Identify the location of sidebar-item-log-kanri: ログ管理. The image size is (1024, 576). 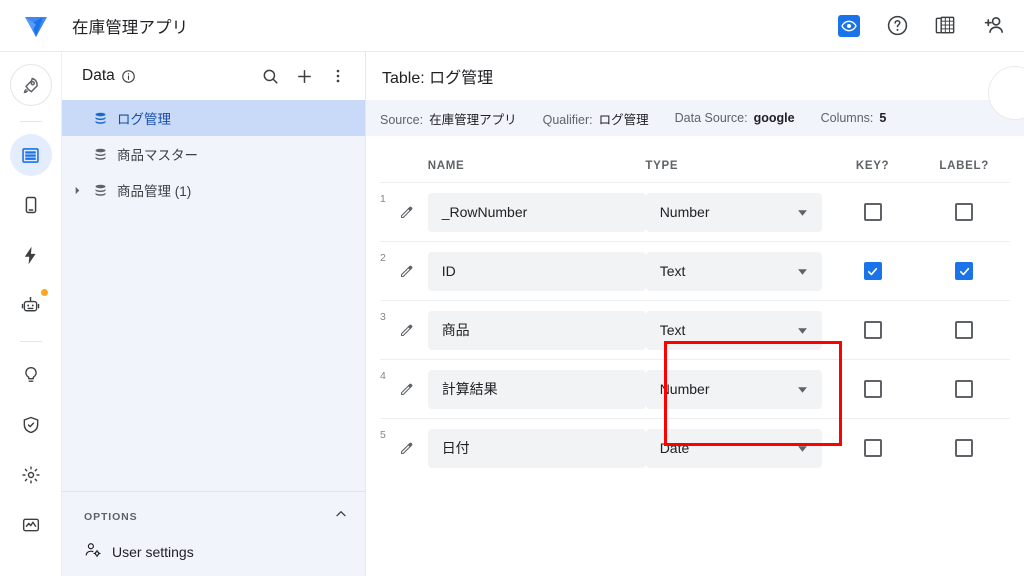
(213, 118).